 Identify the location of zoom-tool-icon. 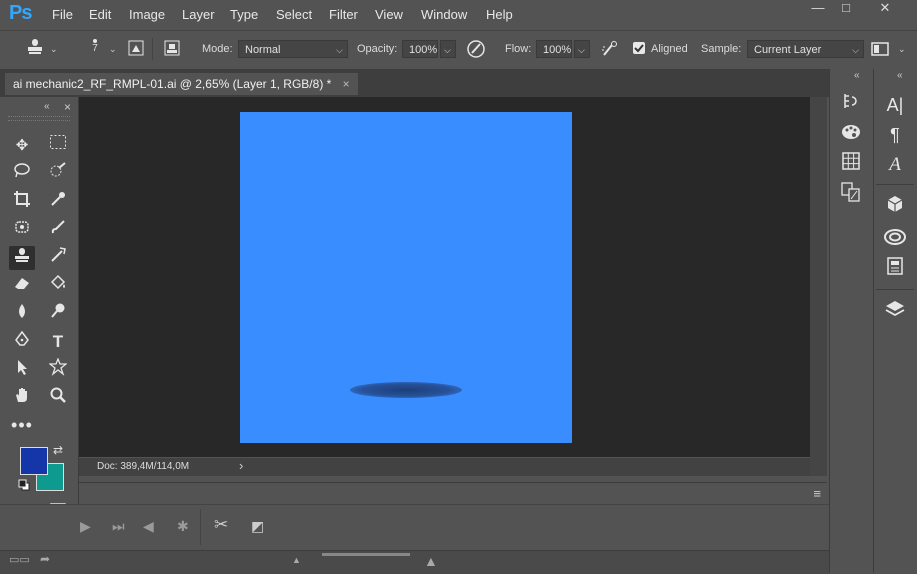
(58, 398).